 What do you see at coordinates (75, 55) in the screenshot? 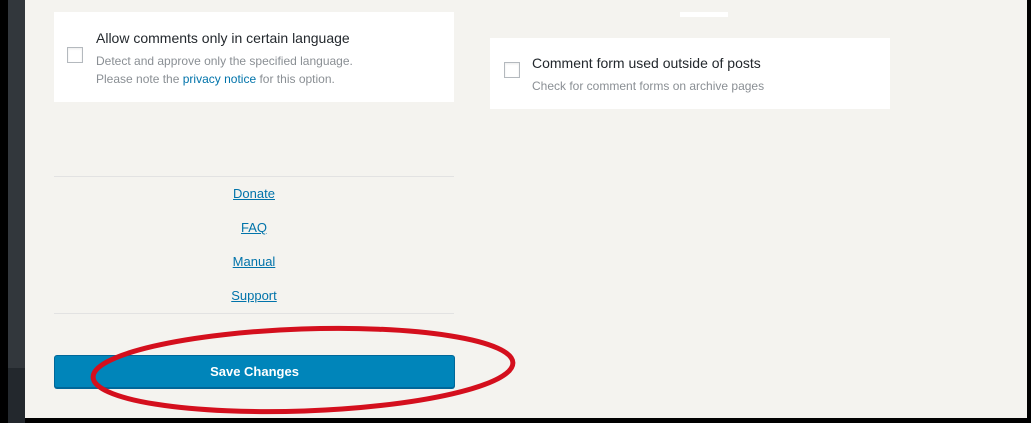
I see `language-checkbox` at bounding box center [75, 55].